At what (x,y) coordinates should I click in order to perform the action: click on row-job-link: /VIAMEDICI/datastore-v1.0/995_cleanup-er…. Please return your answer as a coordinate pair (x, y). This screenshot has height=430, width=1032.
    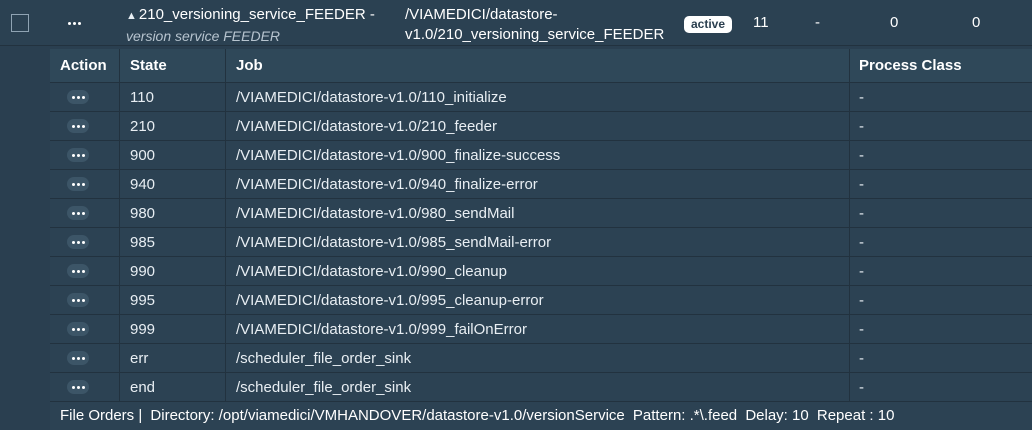
    Looking at the image, I should click on (390, 300).